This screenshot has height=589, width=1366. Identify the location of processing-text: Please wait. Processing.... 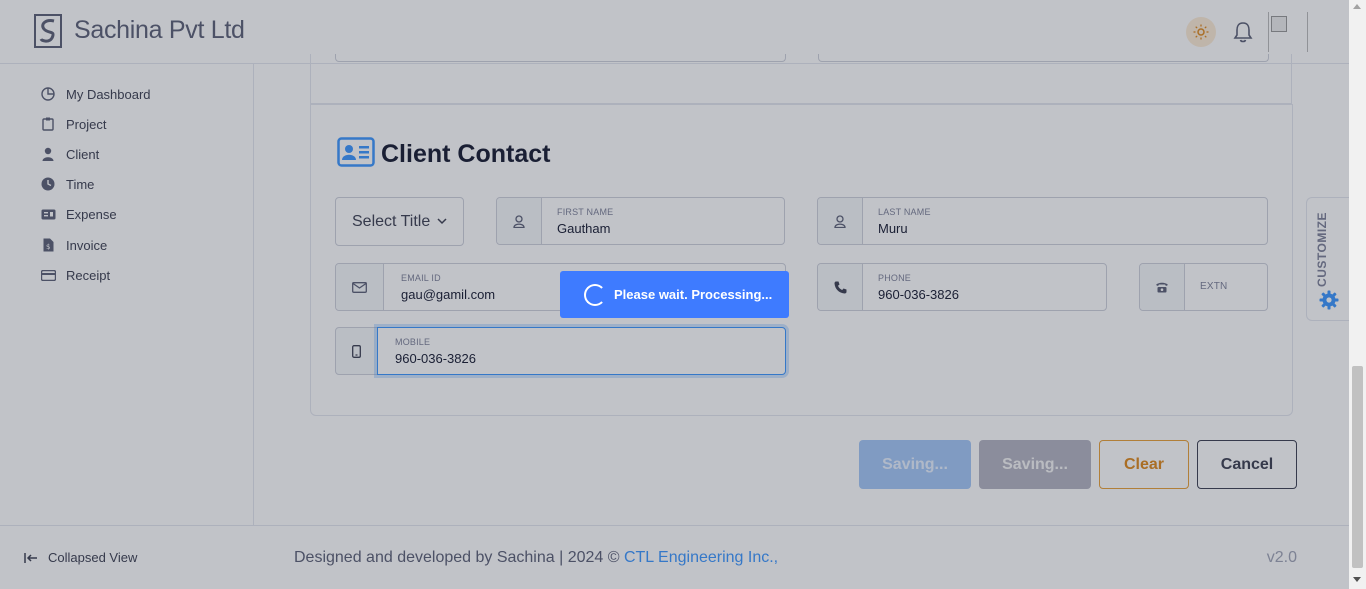
(693, 294).